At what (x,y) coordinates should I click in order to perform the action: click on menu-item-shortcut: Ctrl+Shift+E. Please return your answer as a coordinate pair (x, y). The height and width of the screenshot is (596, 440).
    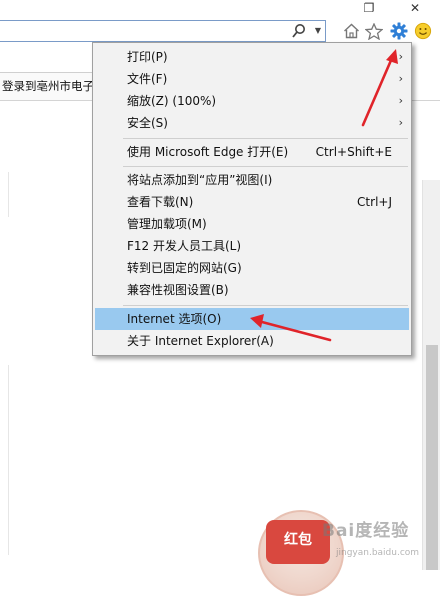
    Looking at the image, I should click on (353, 152).